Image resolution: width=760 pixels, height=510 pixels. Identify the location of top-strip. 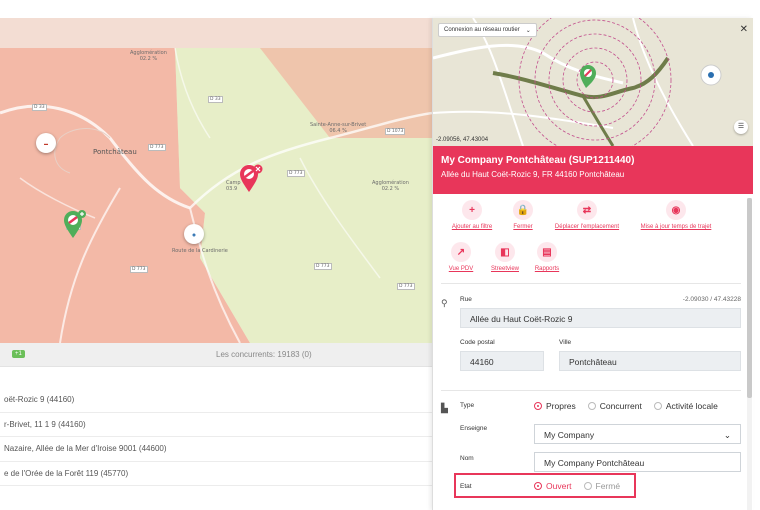
(380, 9).